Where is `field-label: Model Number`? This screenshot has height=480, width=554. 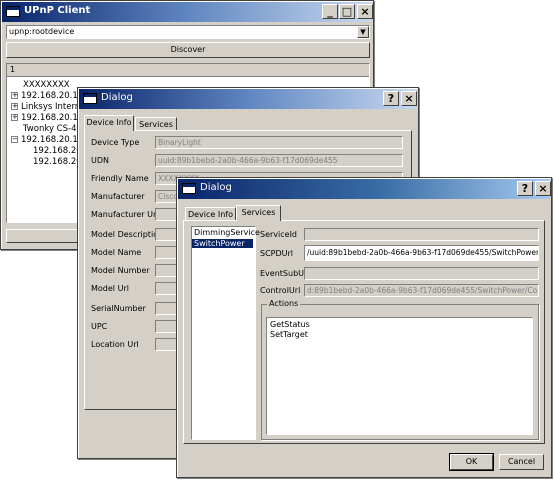 field-label: Model Number is located at coordinates (120, 270).